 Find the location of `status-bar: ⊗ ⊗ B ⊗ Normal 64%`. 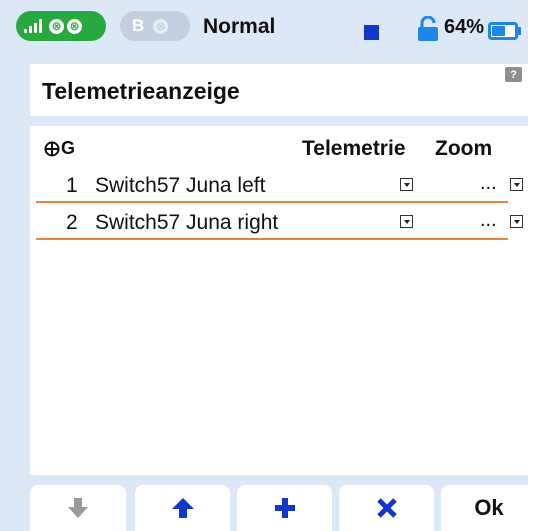

status-bar: ⊗ ⊗ B ⊗ Normal 64% is located at coordinates (272, 28).